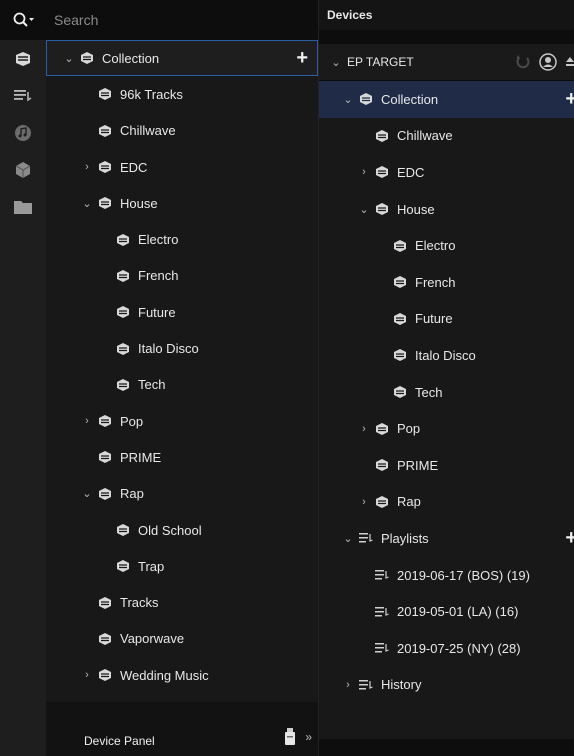 This screenshot has height=756, width=574. I want to click on search-input, so click(183, 20).